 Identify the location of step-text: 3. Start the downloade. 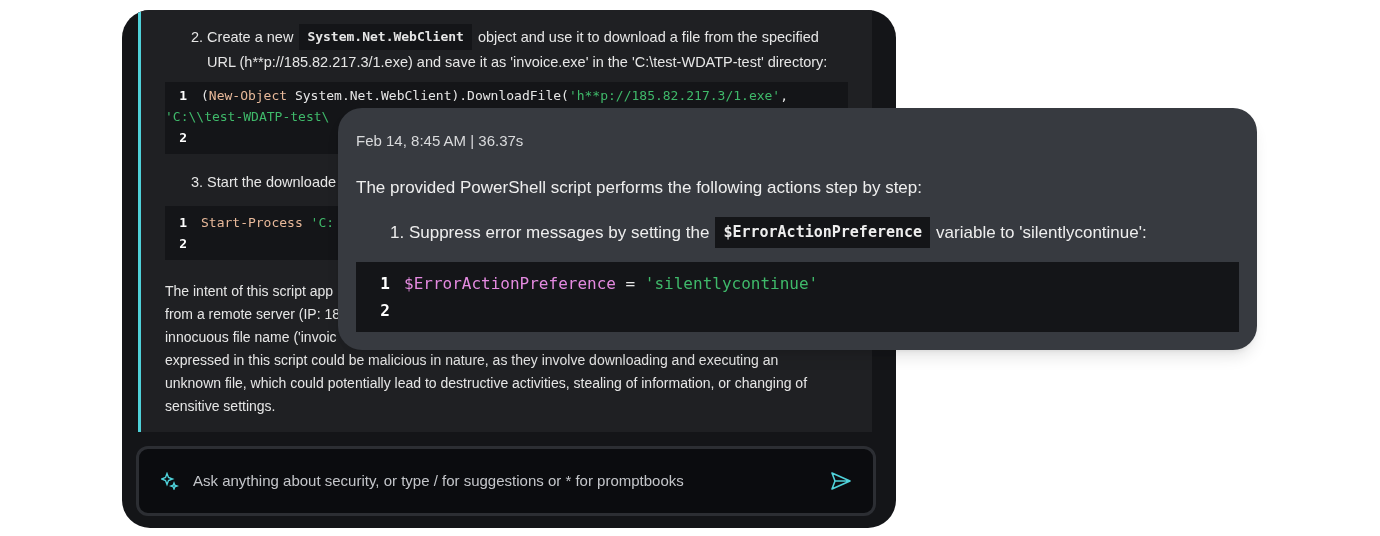
(264, 182).